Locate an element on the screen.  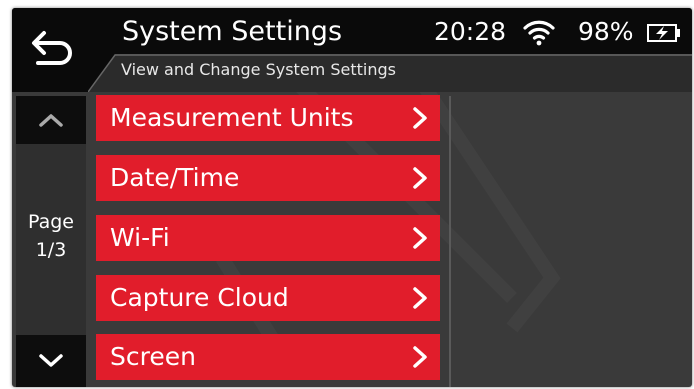
page-down-button is located at coordinates (51, 361).